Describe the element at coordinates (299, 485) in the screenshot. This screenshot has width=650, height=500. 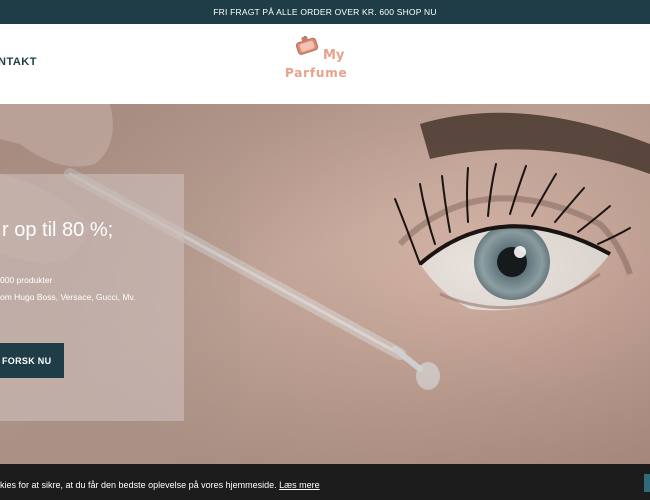
I see `cookie-read-more-link: Læs mere` at that location.